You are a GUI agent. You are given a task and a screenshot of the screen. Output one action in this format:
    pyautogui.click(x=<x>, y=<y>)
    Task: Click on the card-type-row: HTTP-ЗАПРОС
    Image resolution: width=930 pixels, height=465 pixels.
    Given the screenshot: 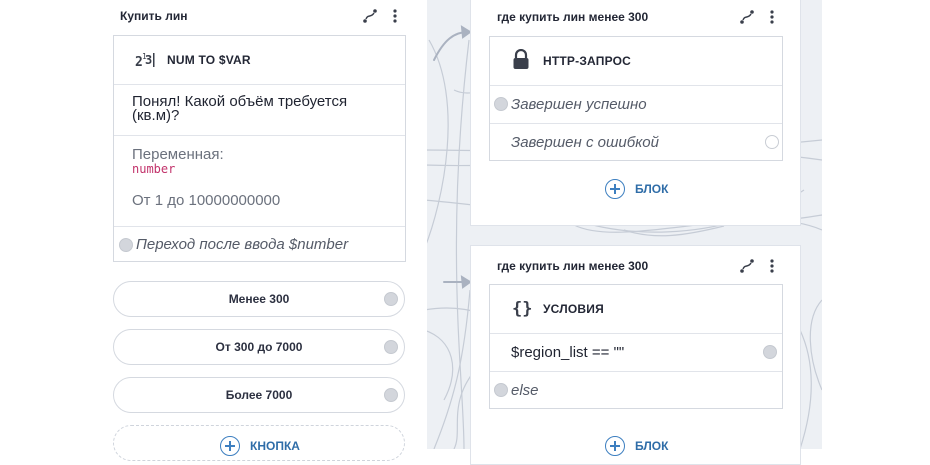 What is the action you would take?
    pyautogui.click(x=636, y=61)
    